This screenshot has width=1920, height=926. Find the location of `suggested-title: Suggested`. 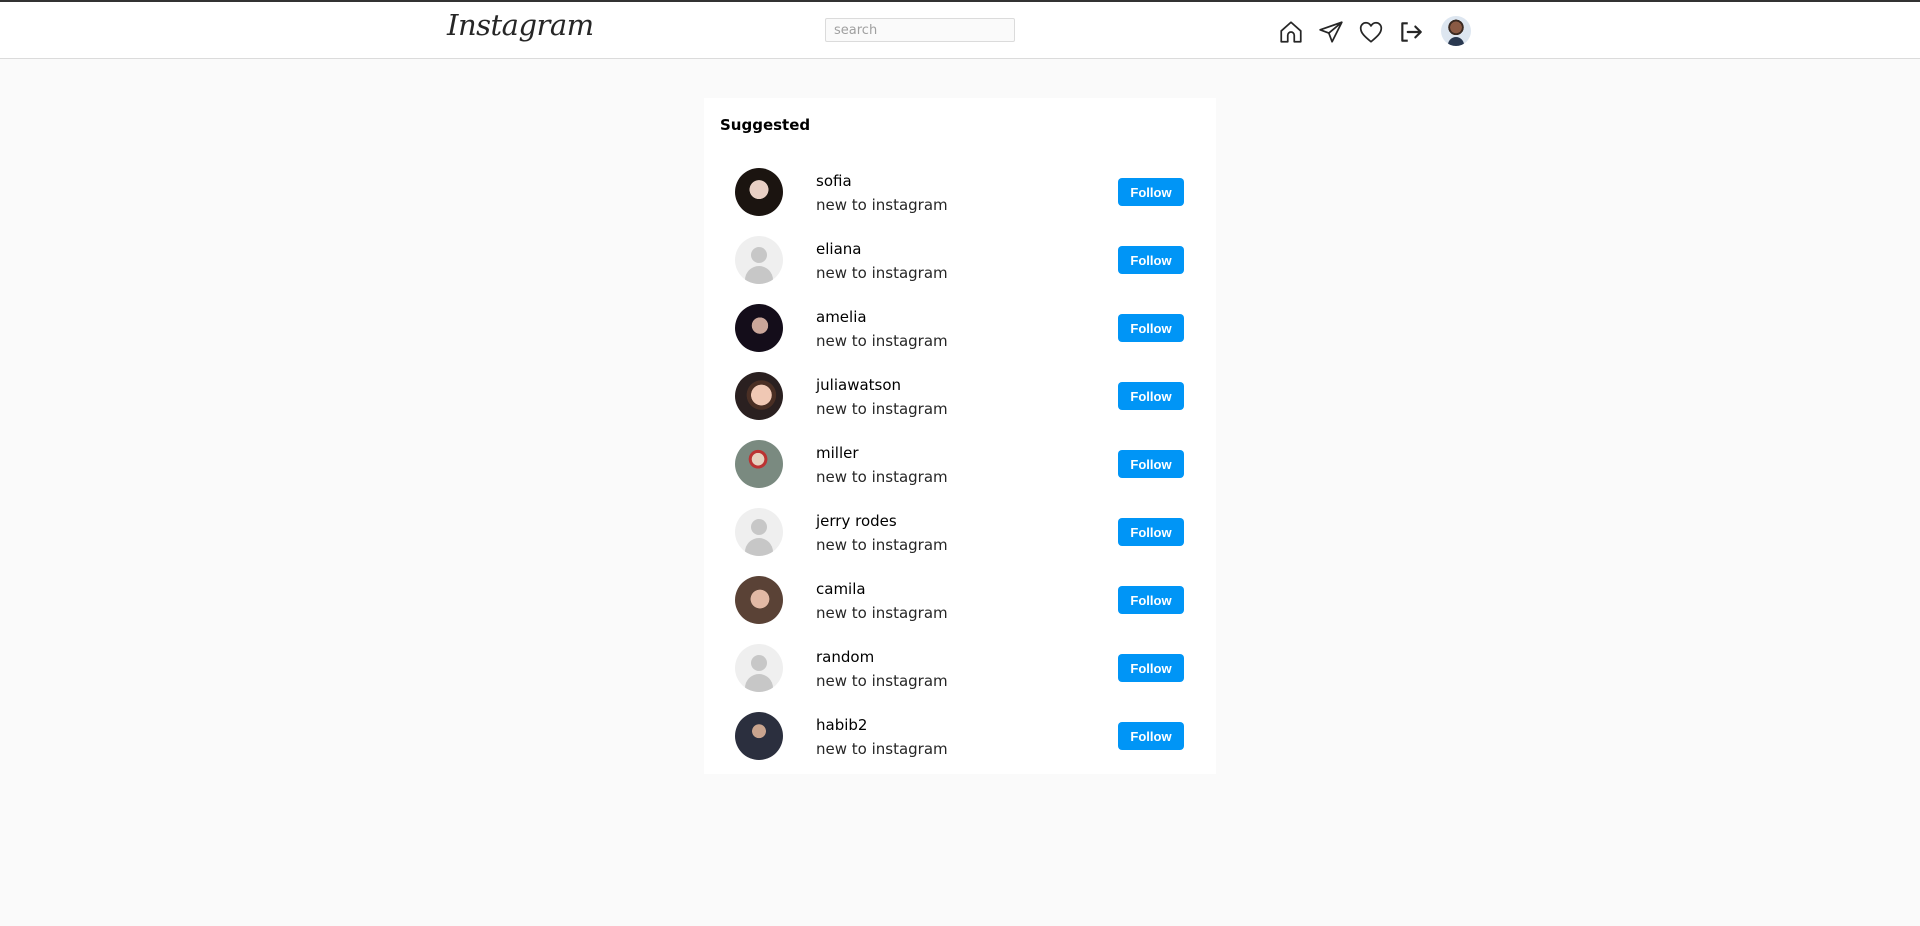

suggested-title: Suggested is located at coordinates (765, 125).